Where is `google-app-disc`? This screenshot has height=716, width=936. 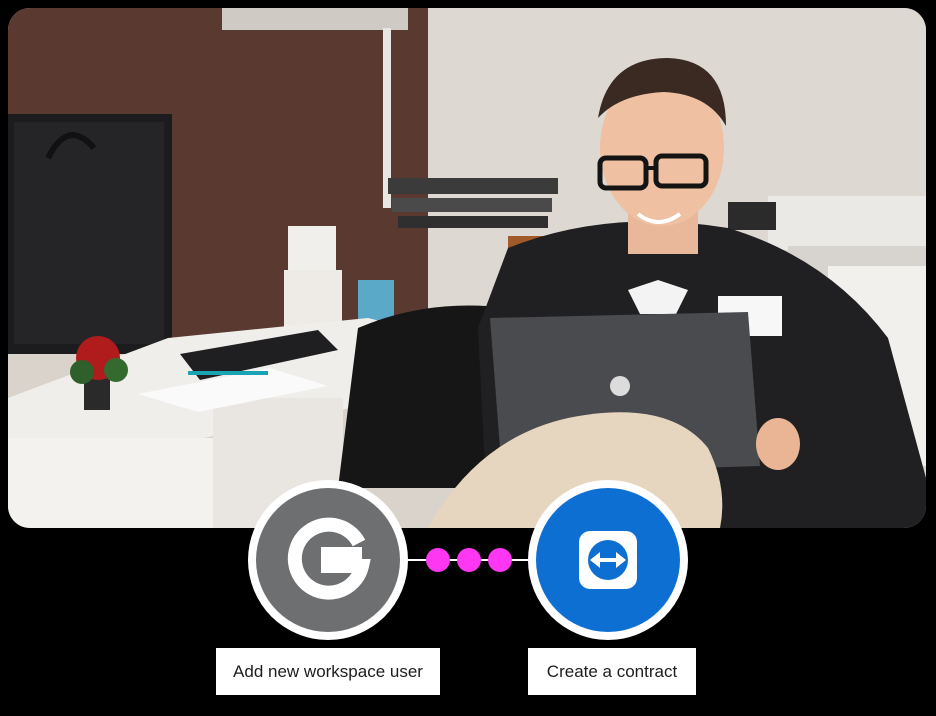
google-app-disc is located at coordinates (328, 560).